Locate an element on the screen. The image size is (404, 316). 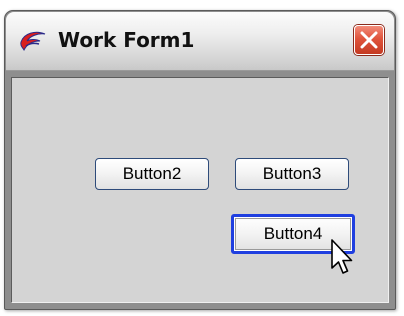
arrow-pointer-icon is located at coordinates (343, 258).